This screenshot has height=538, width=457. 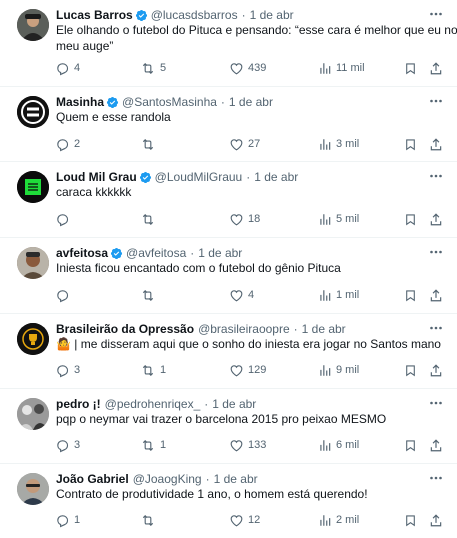 I want to click on reply-count: 2, so click(x=77, y=144).